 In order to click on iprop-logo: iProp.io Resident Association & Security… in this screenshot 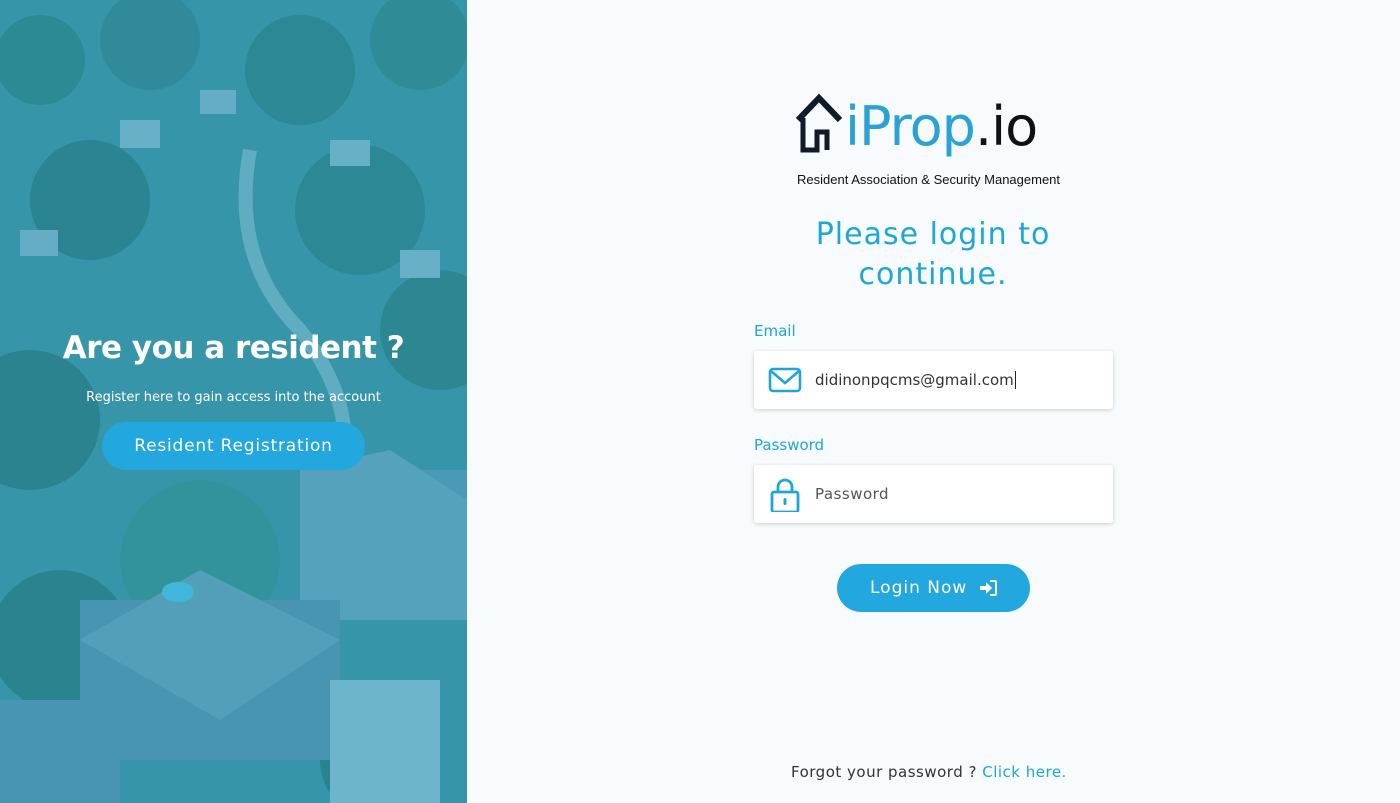, I will do `click(935, 140)`.